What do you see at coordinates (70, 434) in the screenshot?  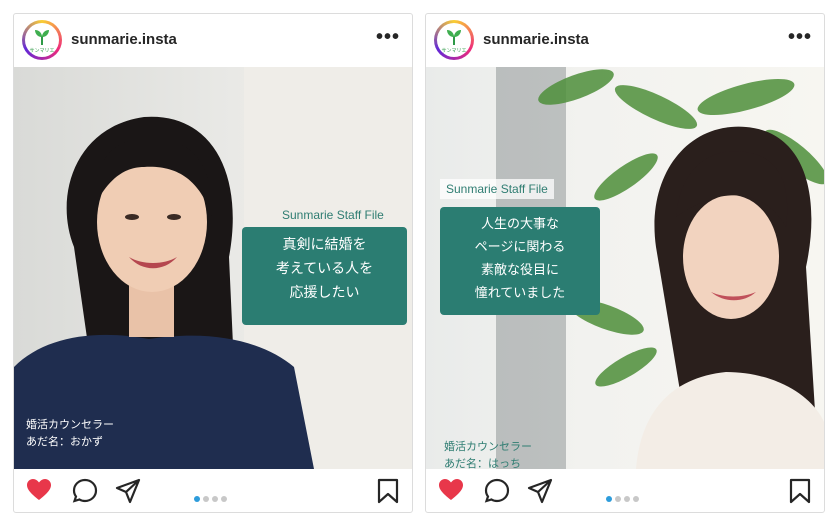 I see `role-text: 婚活カウンセラー あだ名：おかず` at bounding box center [70, 434].